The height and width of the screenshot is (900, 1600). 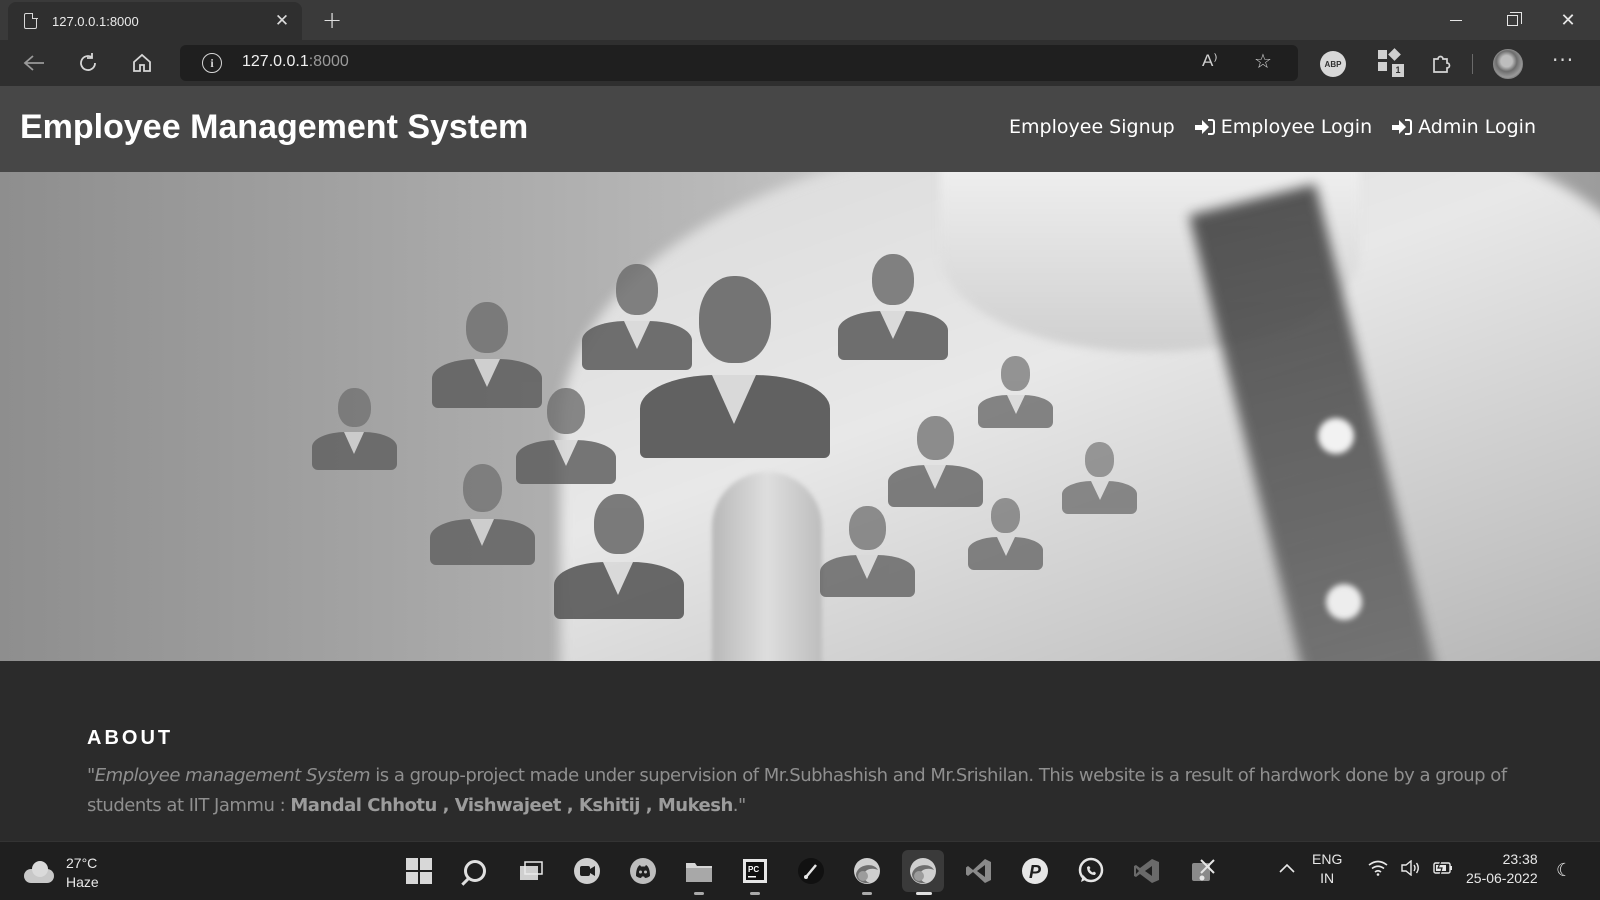 What do you see at coordinates (924, 893) in the screenshot?
I see `active-indicator` at bounding box center [924, 893].